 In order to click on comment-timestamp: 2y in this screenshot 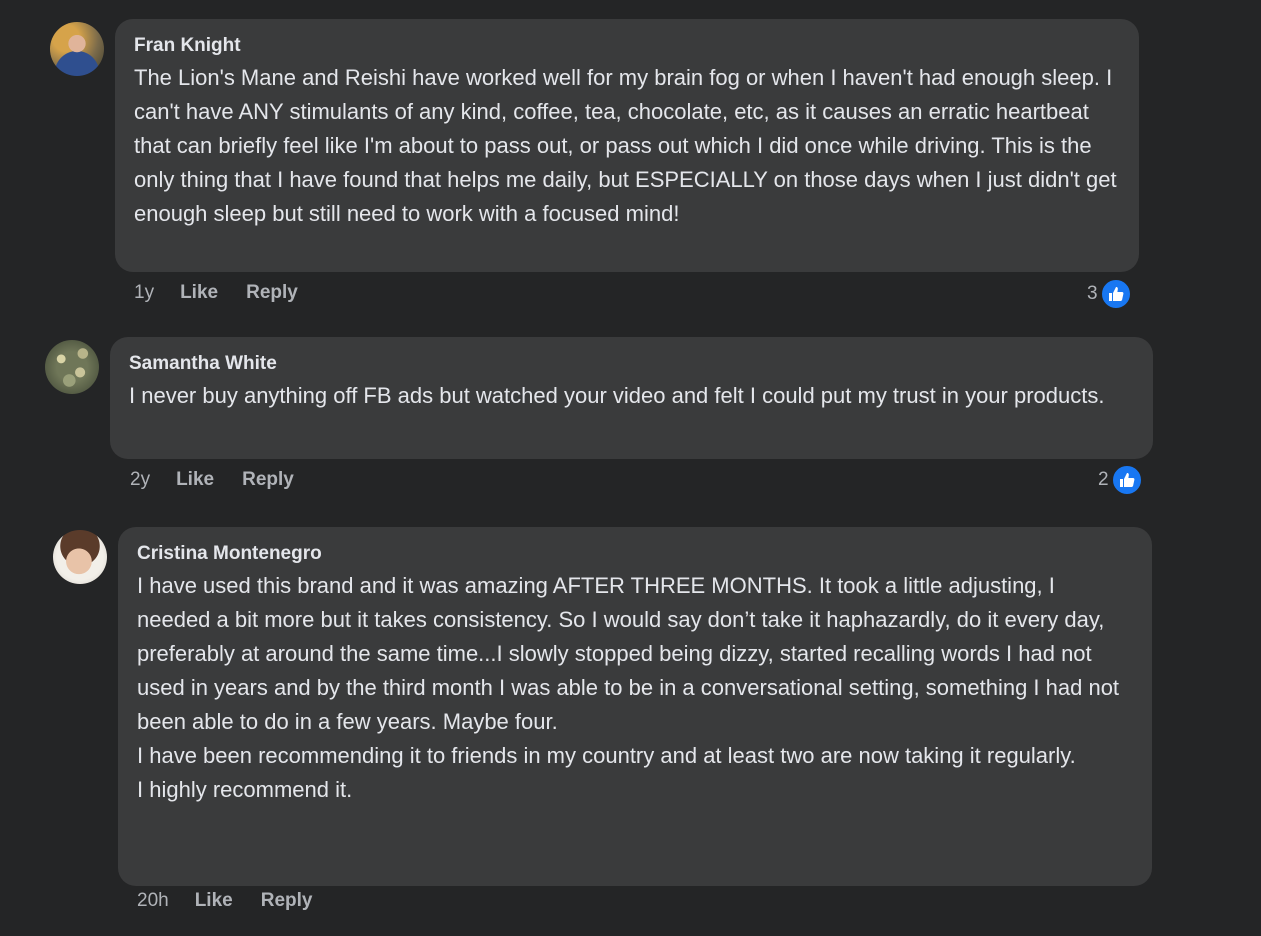, I will do `click(140, 480)`.